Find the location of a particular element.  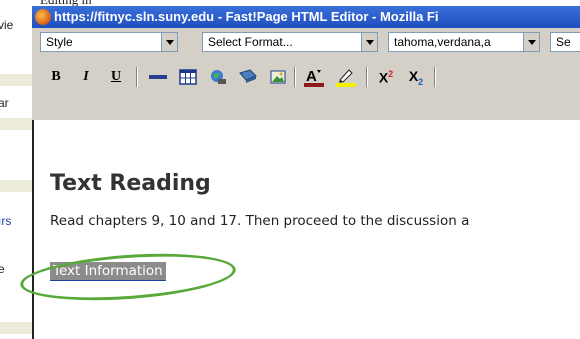

bookmark-icon is located at coordinates (248, 76).